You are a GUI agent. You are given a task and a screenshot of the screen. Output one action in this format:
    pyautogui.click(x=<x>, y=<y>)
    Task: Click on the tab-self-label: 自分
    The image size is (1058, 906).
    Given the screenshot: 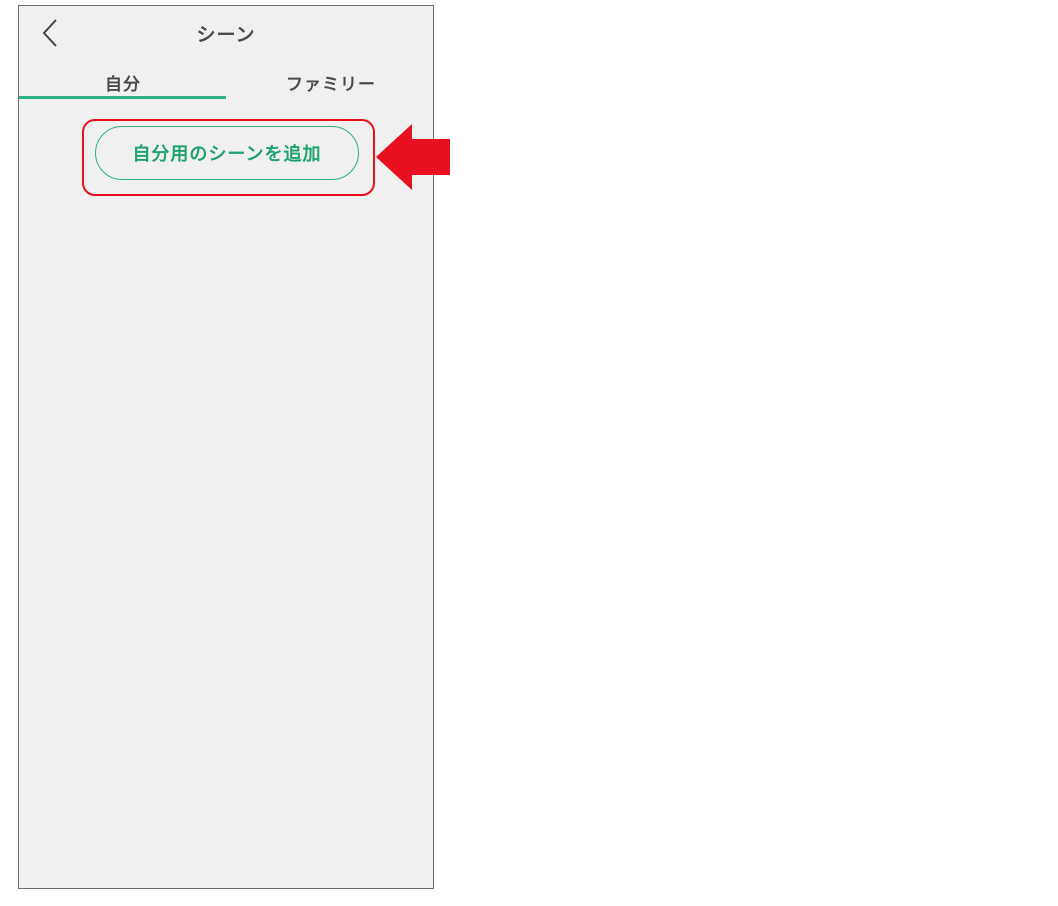 What is the action you would take?
    pyautogui.click(x=123, y=84)
    